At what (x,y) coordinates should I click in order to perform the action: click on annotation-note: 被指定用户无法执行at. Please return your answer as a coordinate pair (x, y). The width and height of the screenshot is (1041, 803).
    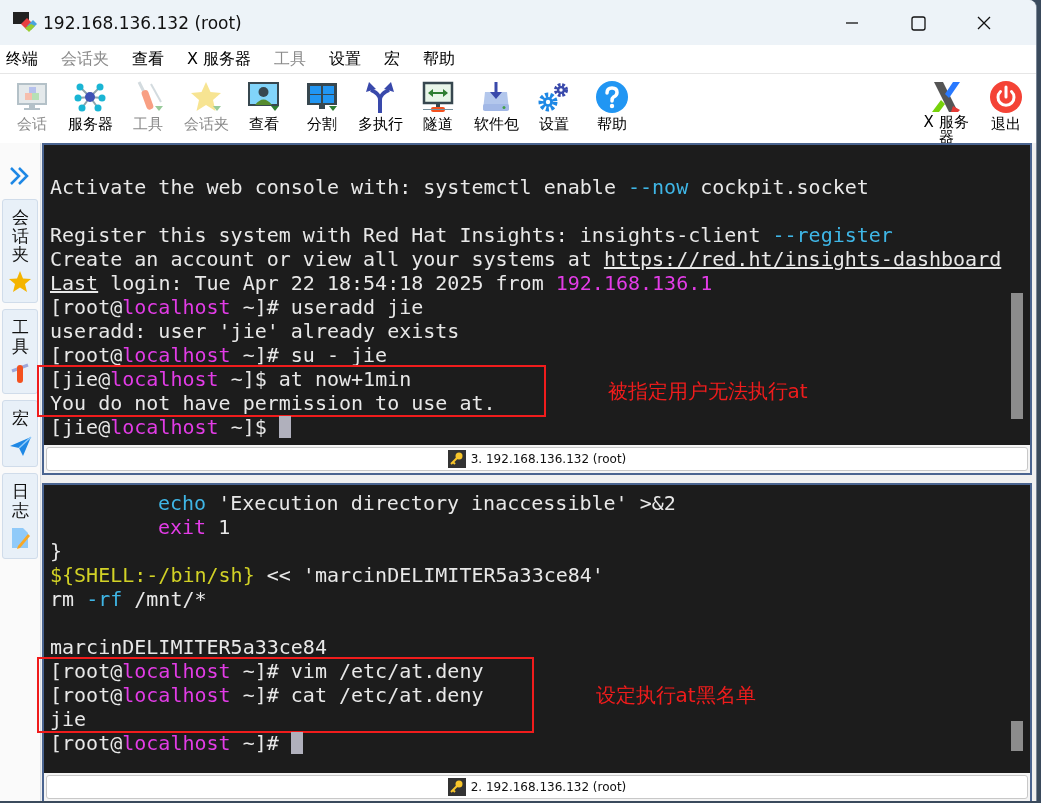
    Looking at the image, I should click on (707, 391).